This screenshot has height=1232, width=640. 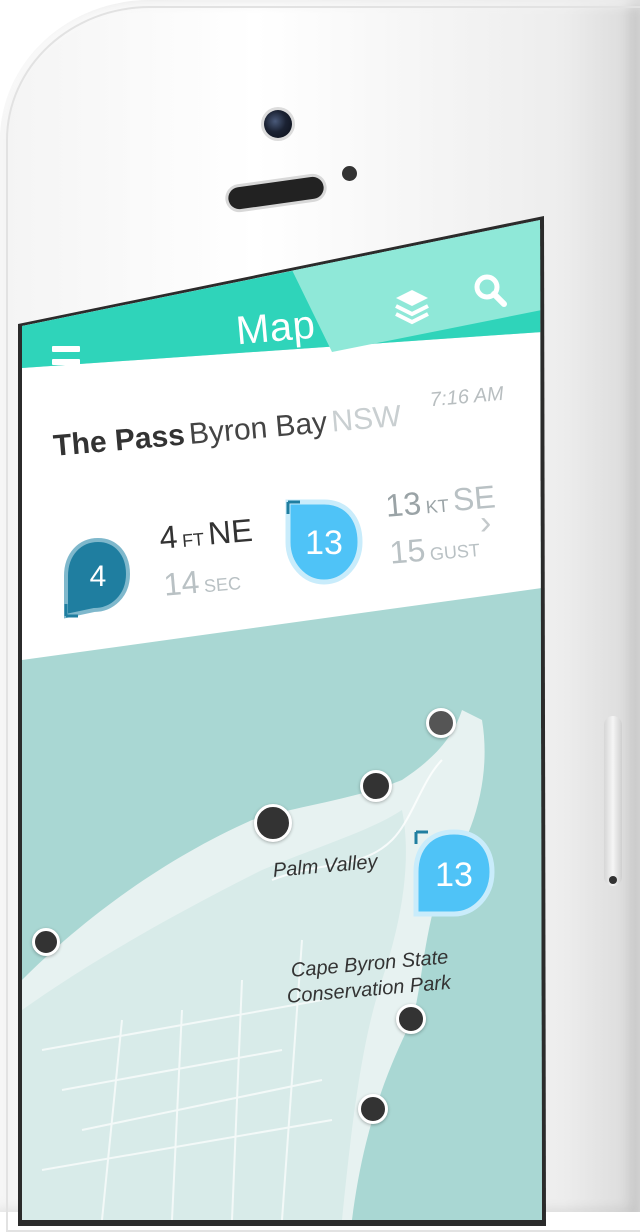 I want to click on wind-gust: 15, so click(x=407, y=551).